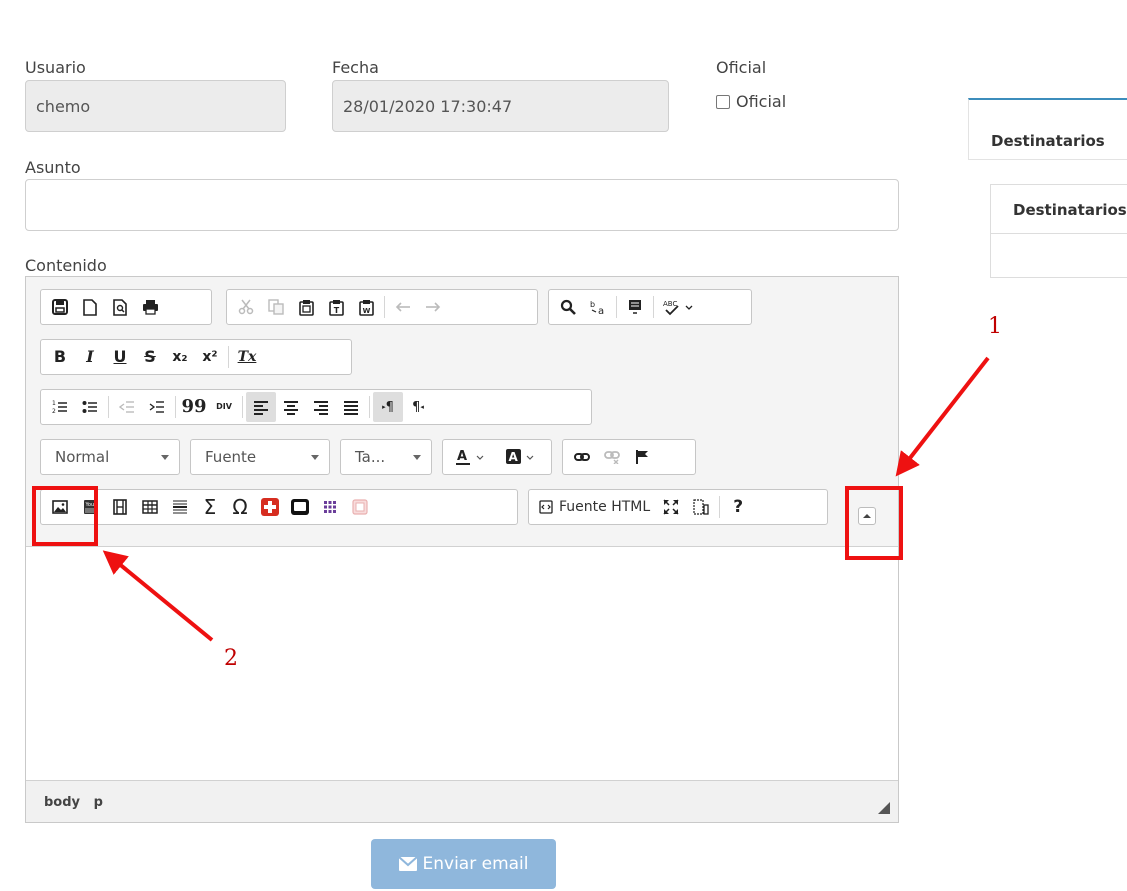 The width and height of the screenshot is (1127, 891). I want to click on annotation-number-2: 2, so click(231, 658).